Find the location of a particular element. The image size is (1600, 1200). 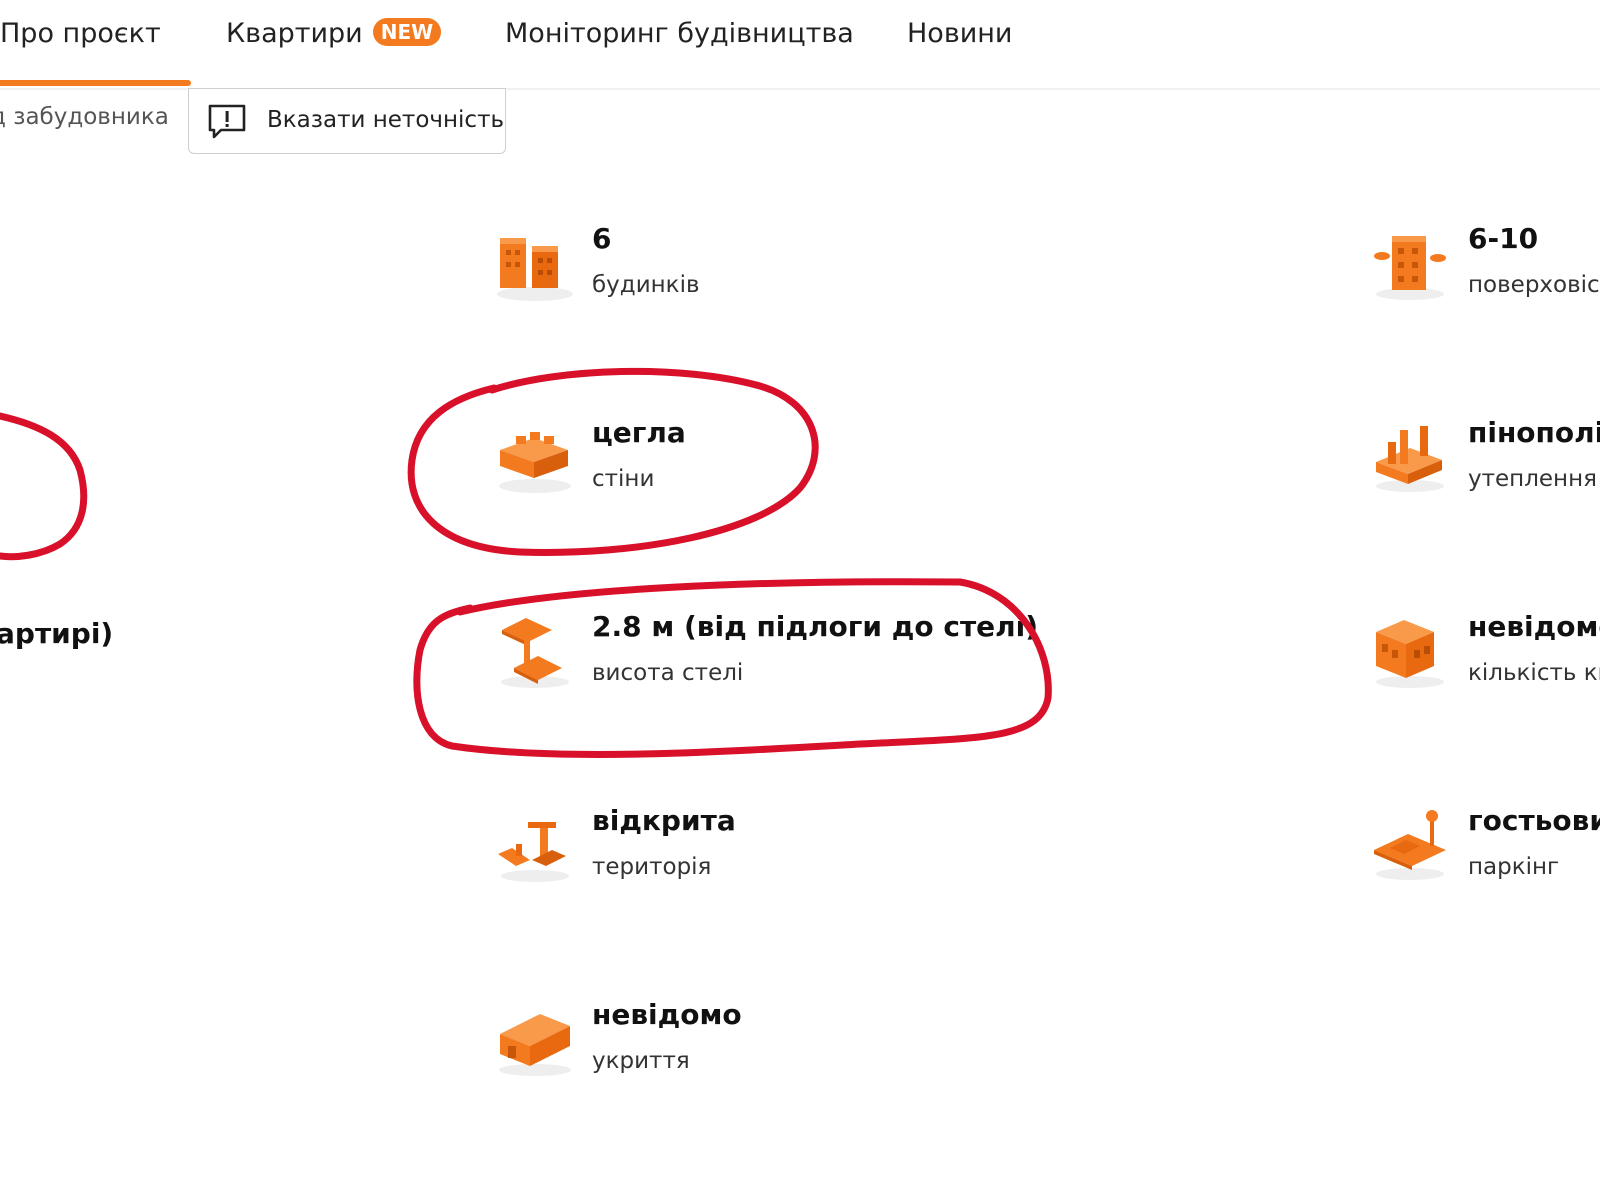

tab-label: Моніторинг будівництва is located at coordinates (679, 33).